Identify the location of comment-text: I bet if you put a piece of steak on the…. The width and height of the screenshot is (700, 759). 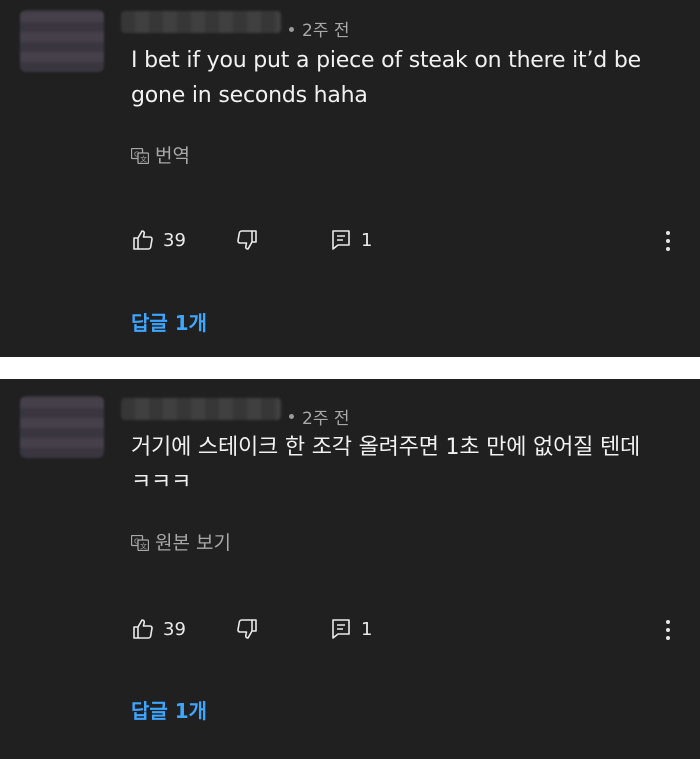
(396, 78).